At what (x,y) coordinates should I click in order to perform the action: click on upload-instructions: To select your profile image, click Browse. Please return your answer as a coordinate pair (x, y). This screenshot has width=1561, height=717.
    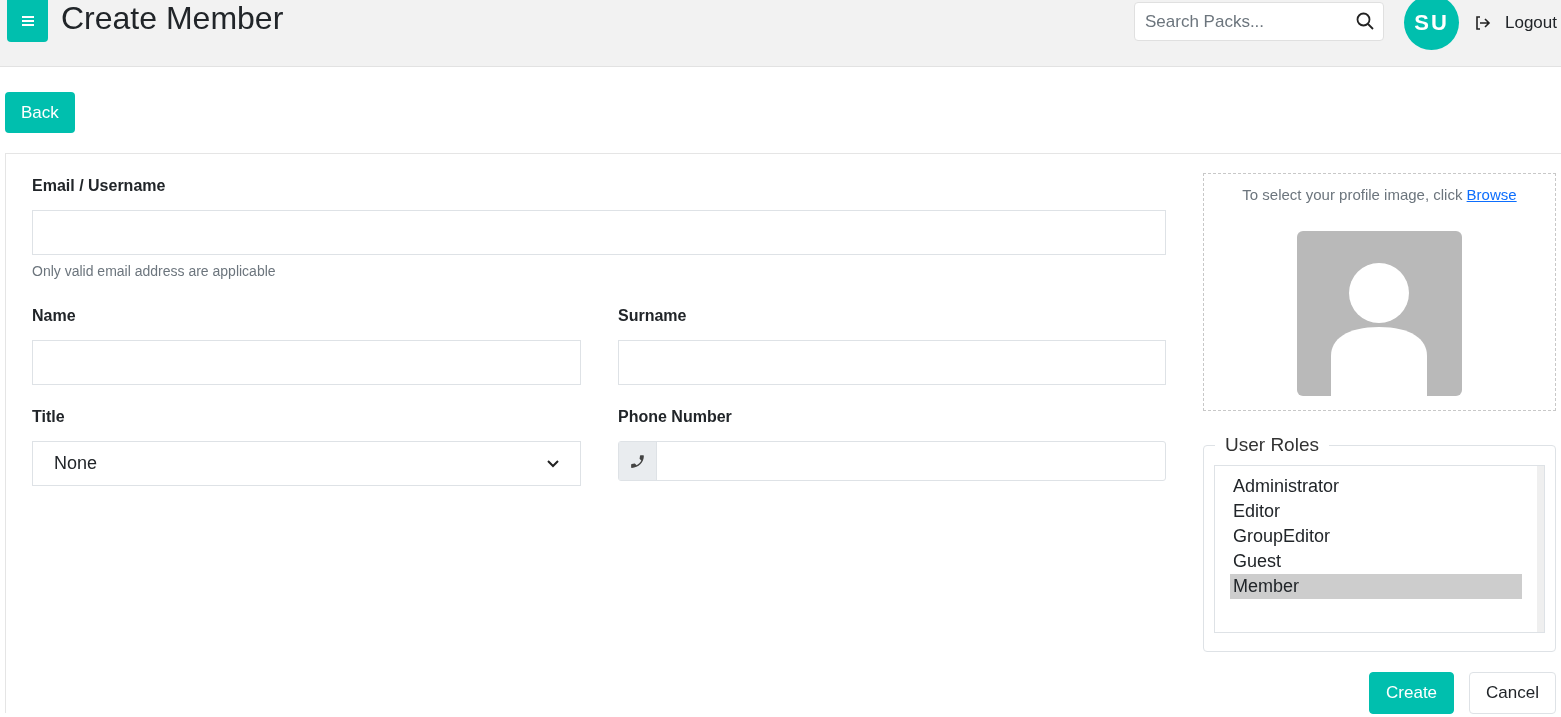
    Looking at the image, I should click on (1379, 195).